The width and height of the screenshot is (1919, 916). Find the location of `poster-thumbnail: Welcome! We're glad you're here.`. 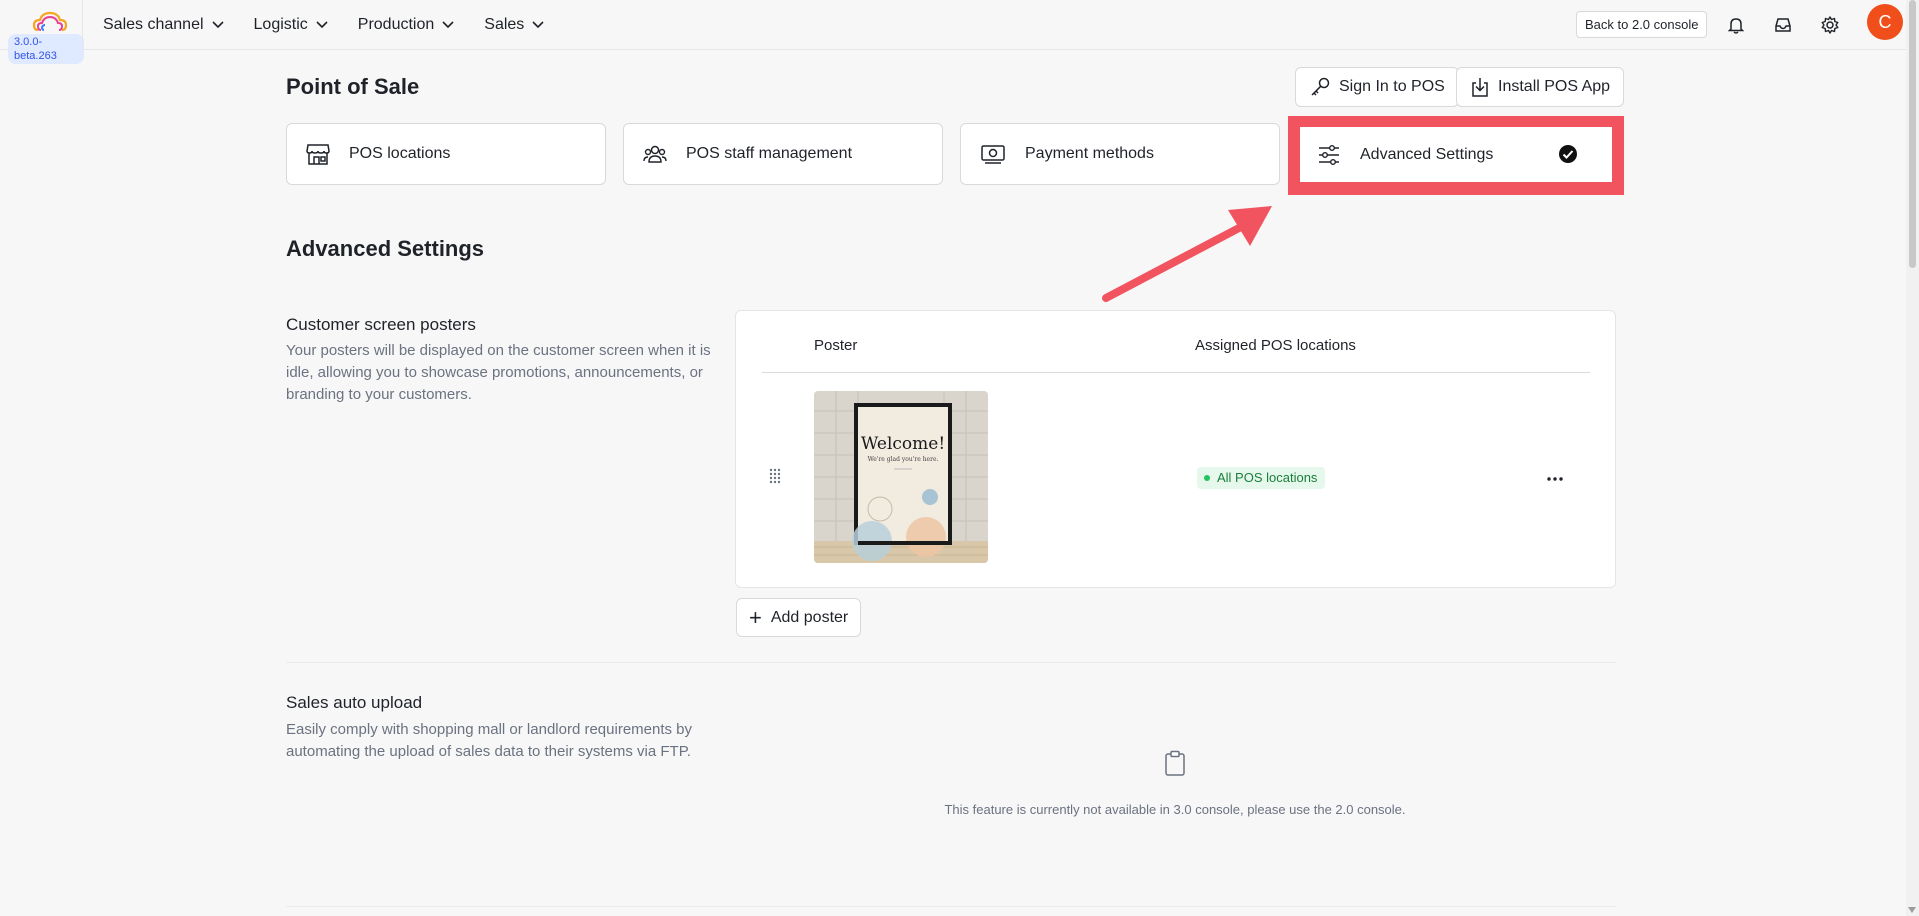

poster-thumbnail: Welcome! We're glad you're here. is located at coordinates (901, 477).